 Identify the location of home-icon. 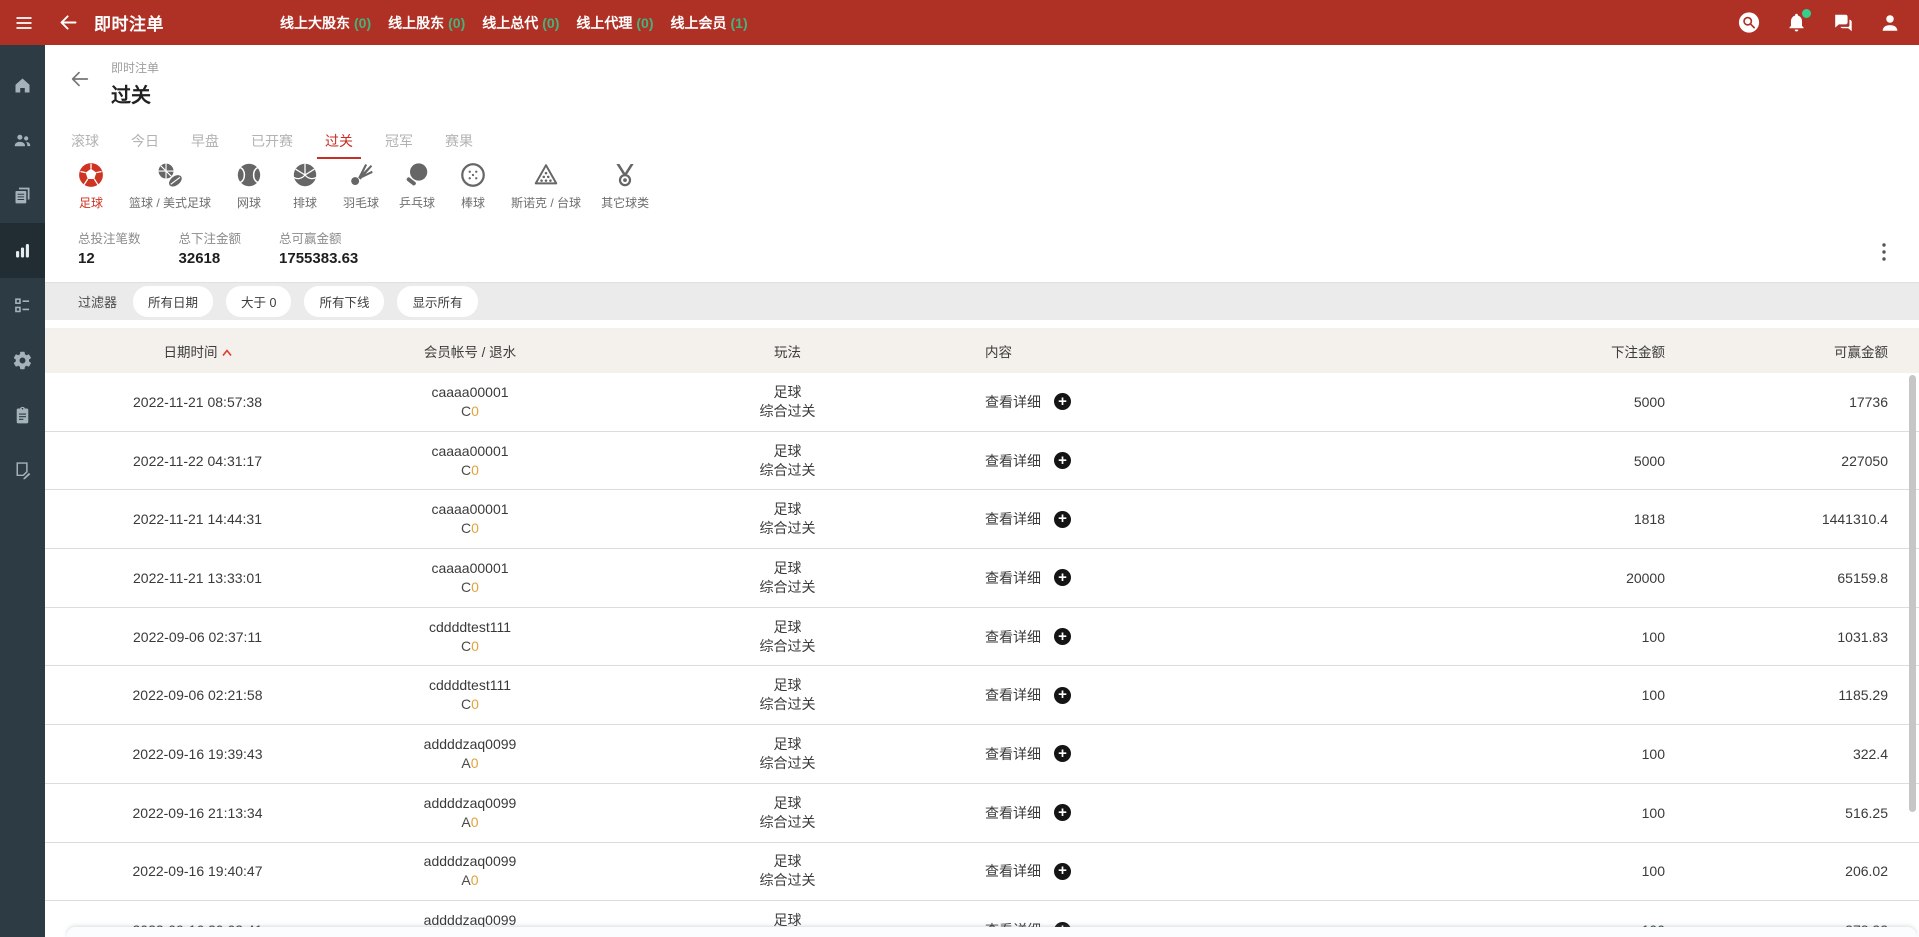
(22, 85).